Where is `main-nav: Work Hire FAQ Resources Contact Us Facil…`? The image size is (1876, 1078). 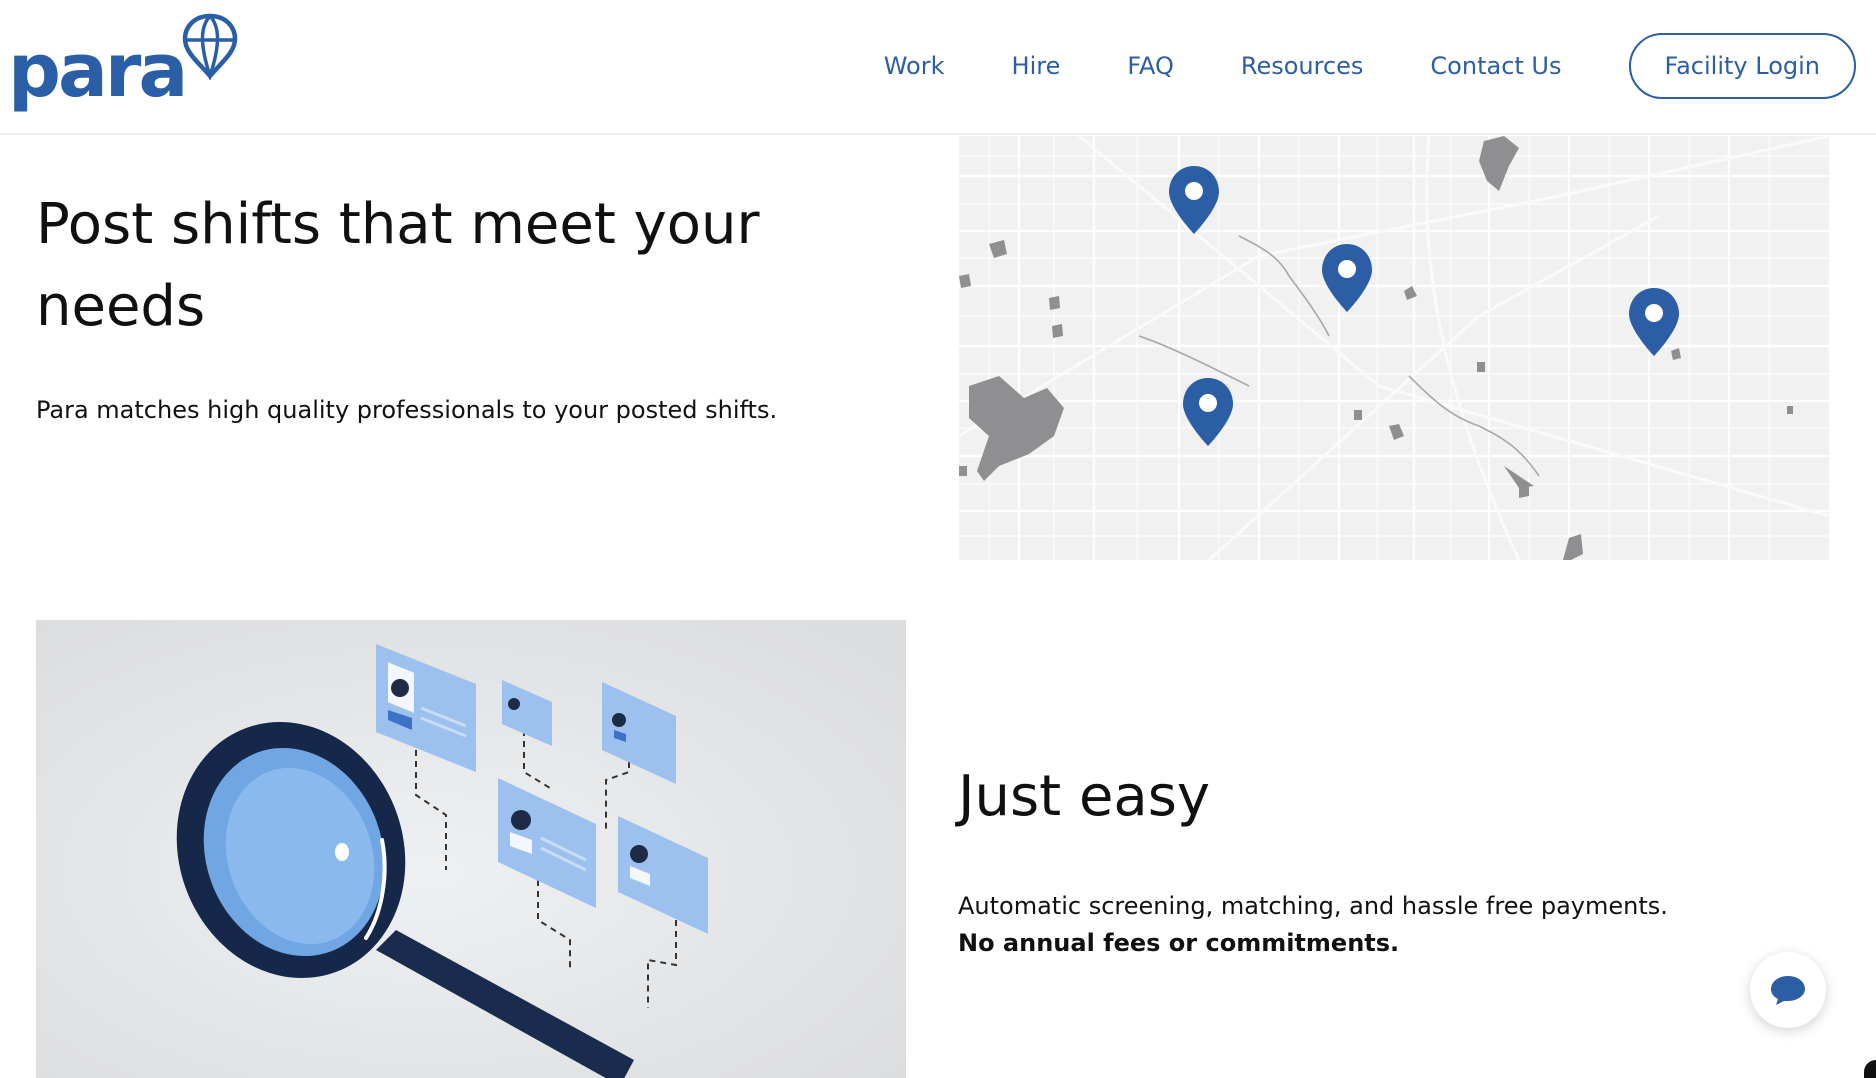 main-nav: Work Hire FAQ Resources Contact Us Facil… is located at coordinates (1380, 66).